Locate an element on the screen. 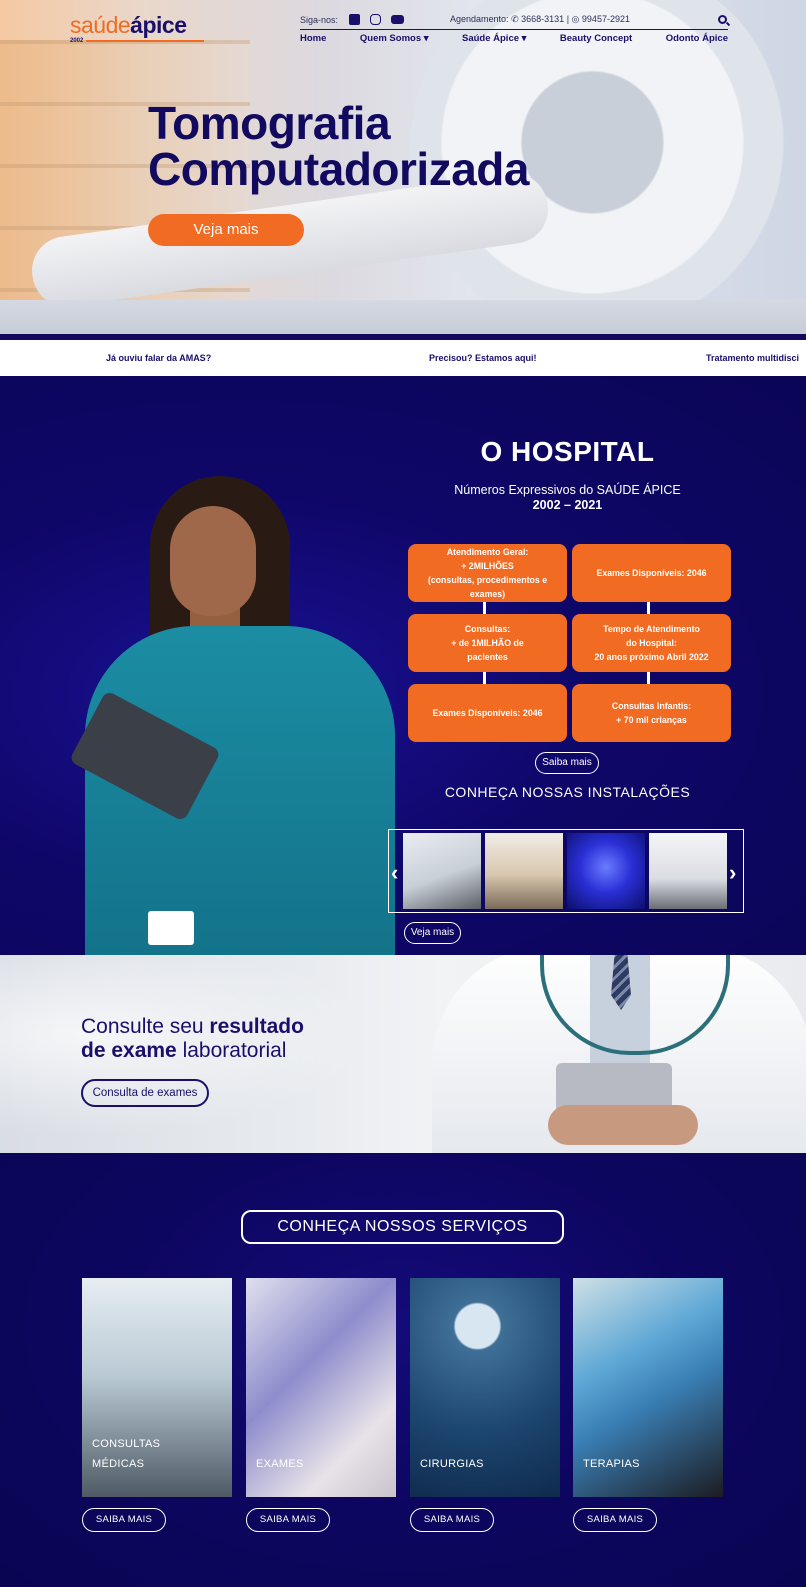 This screenshot has height=1587, width=806. phone-icon: ✆ is located at coordinates (515, 19).